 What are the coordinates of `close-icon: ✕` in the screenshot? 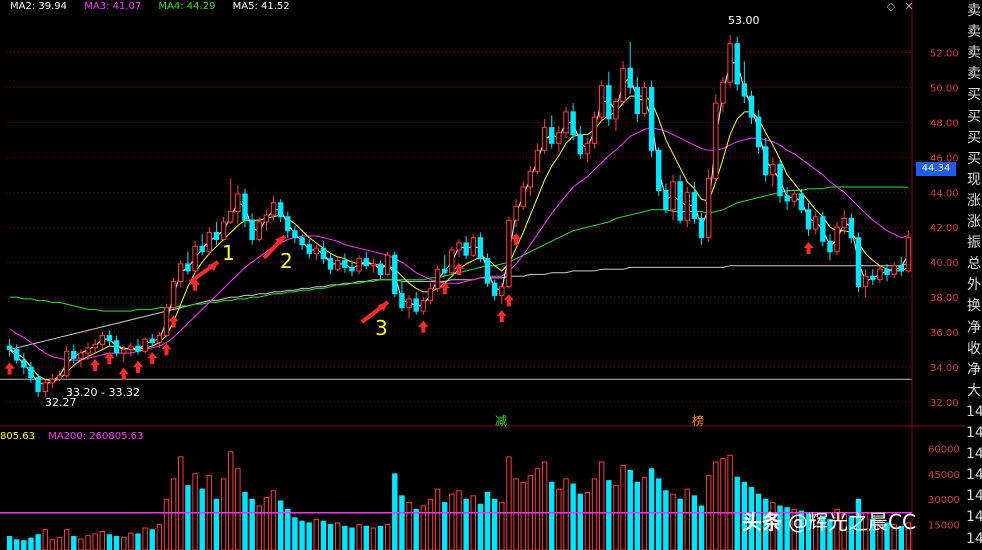 It's located at (909, 7).